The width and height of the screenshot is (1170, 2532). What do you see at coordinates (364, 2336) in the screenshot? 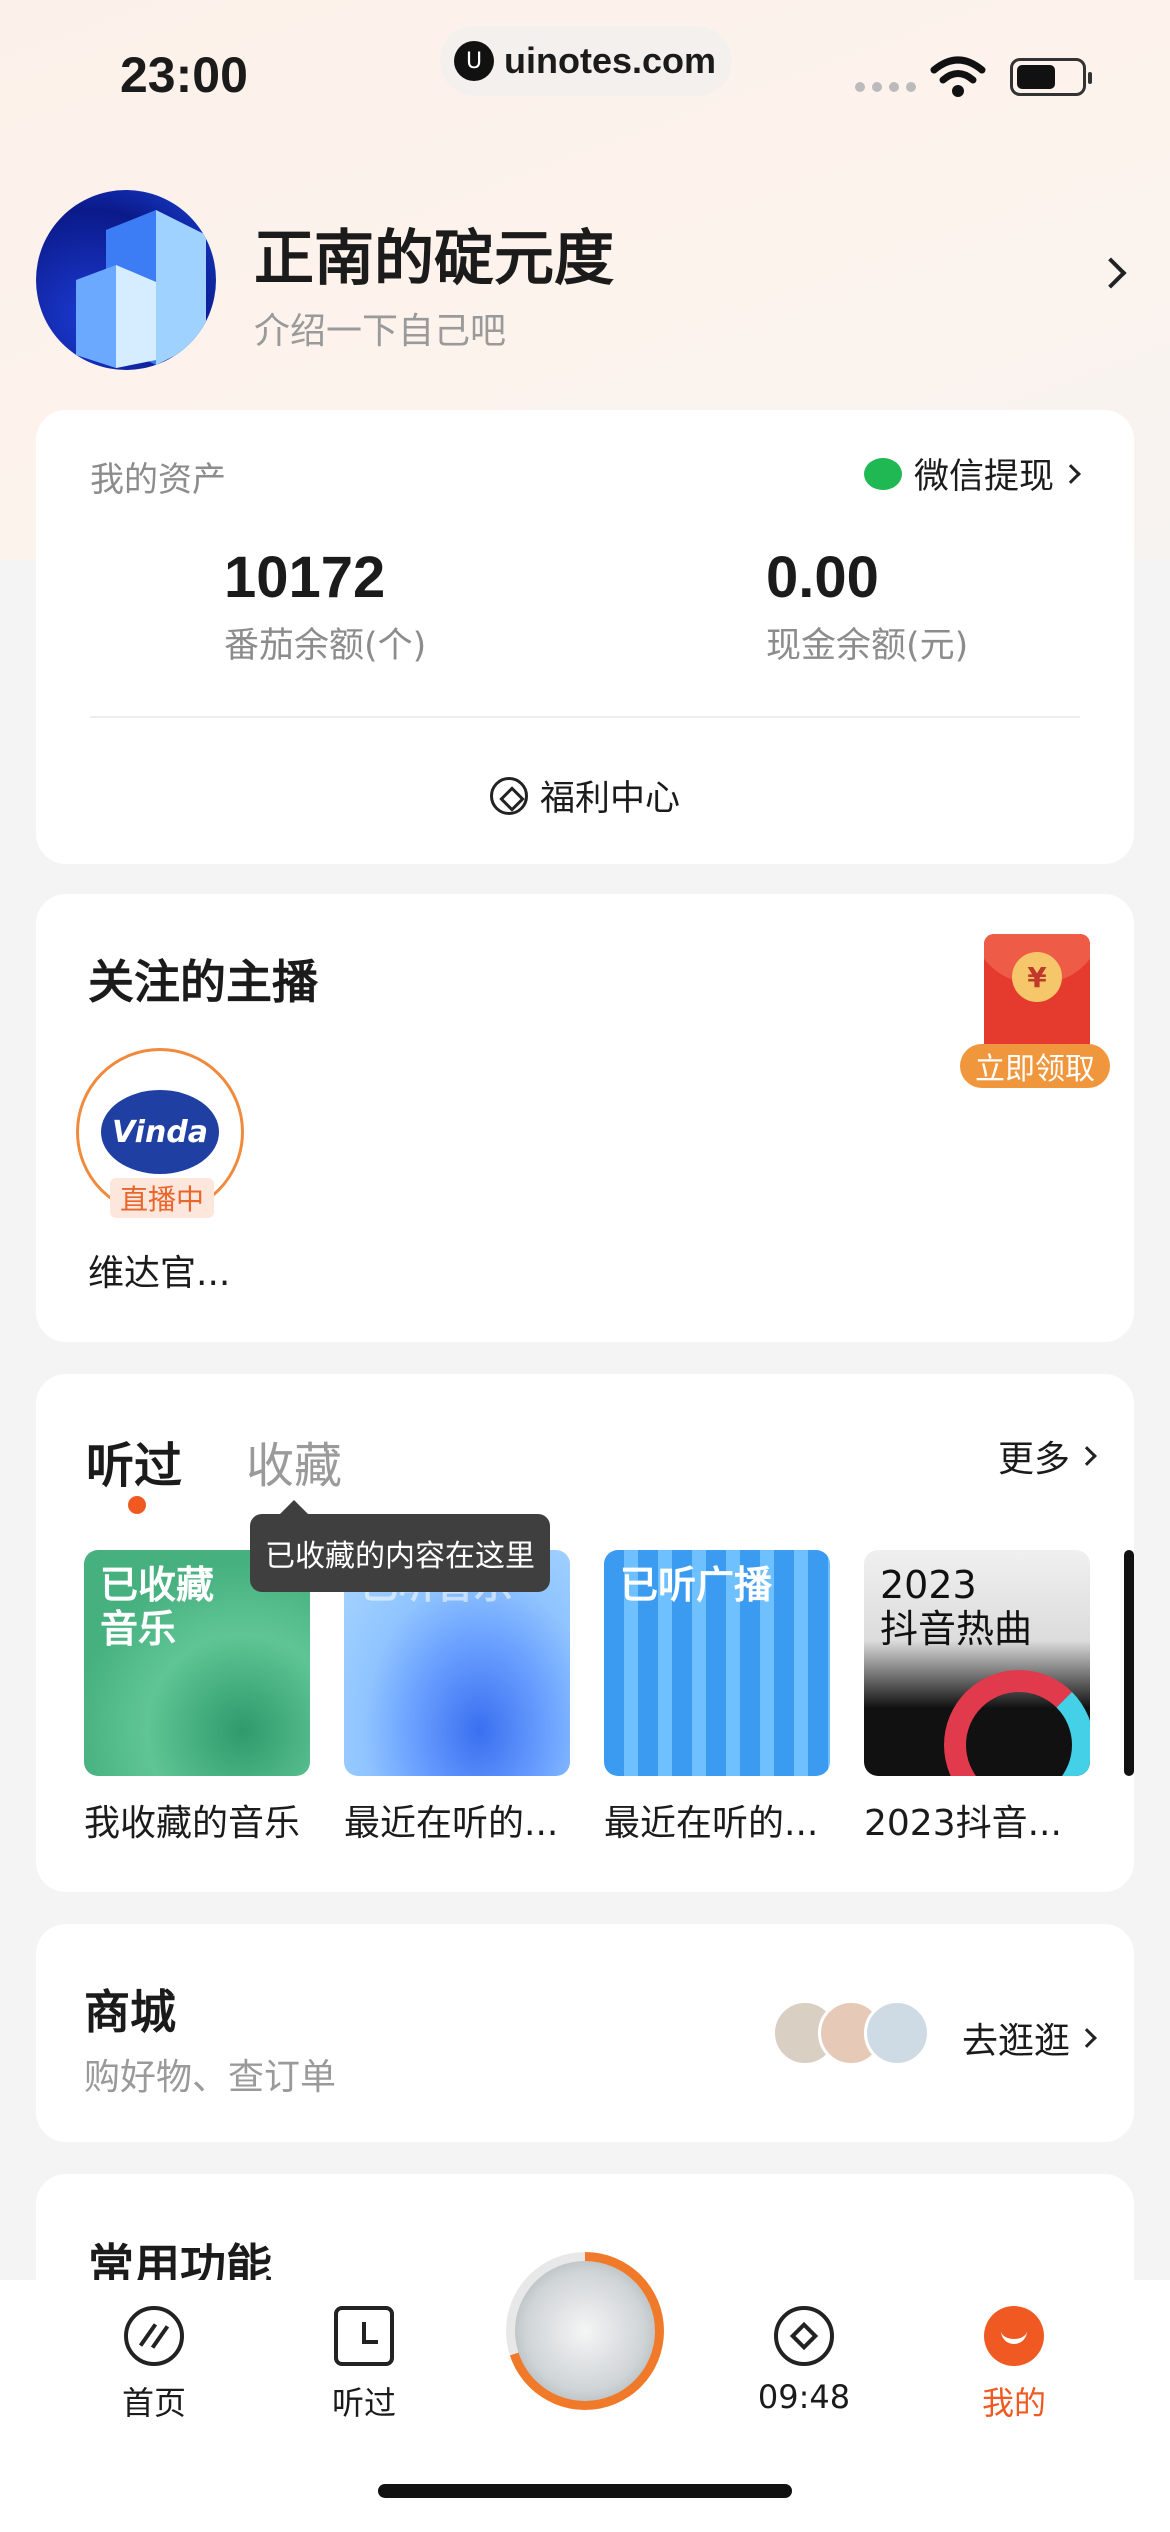
I see `history-icon` at bounding box center [364, 2336].